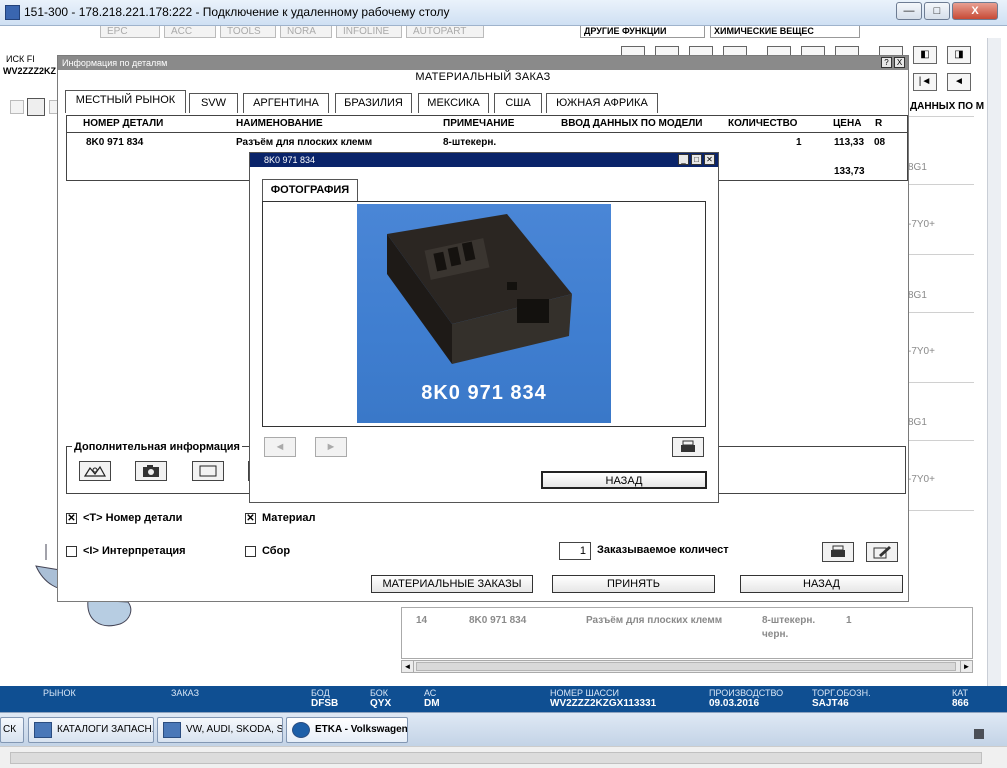  What do you see at coordinates (71, 551) in the screenshot?
I see `interpretation-checkbox` at bounding box center [71, 551].